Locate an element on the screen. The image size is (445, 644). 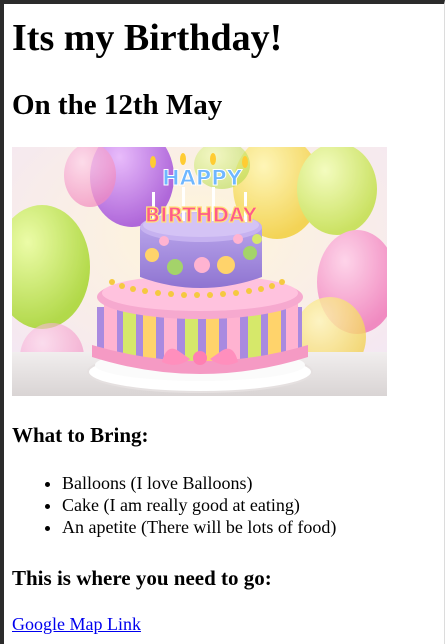
google-map-link: Google Map Link is located at coordinates (76, 624).